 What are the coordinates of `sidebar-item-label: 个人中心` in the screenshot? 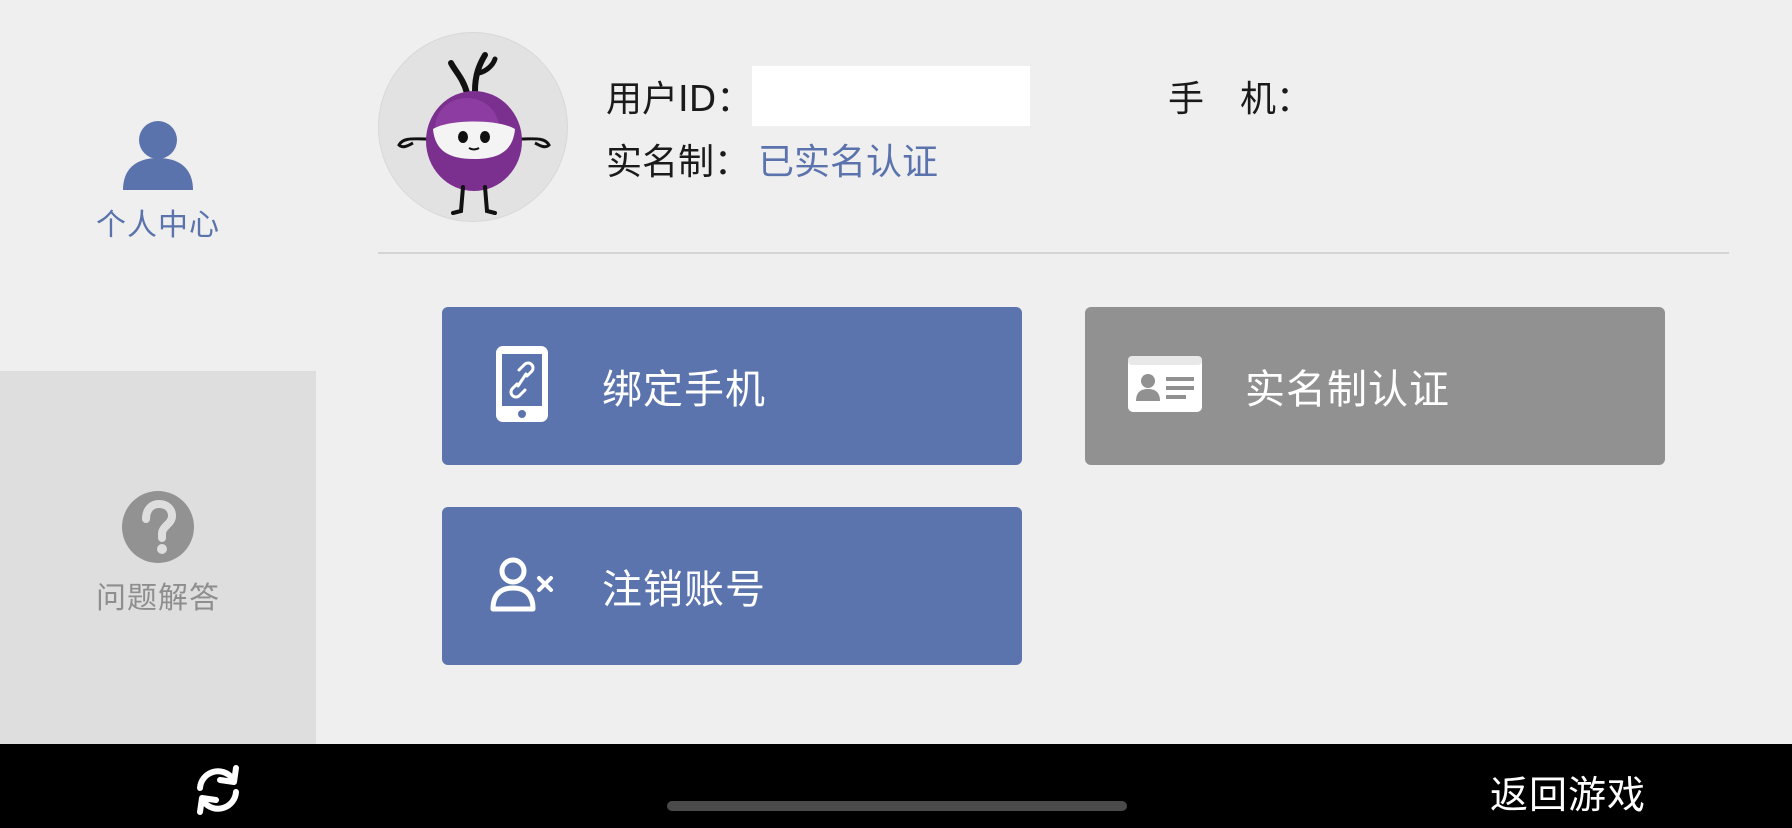 It's located at (158, 225).